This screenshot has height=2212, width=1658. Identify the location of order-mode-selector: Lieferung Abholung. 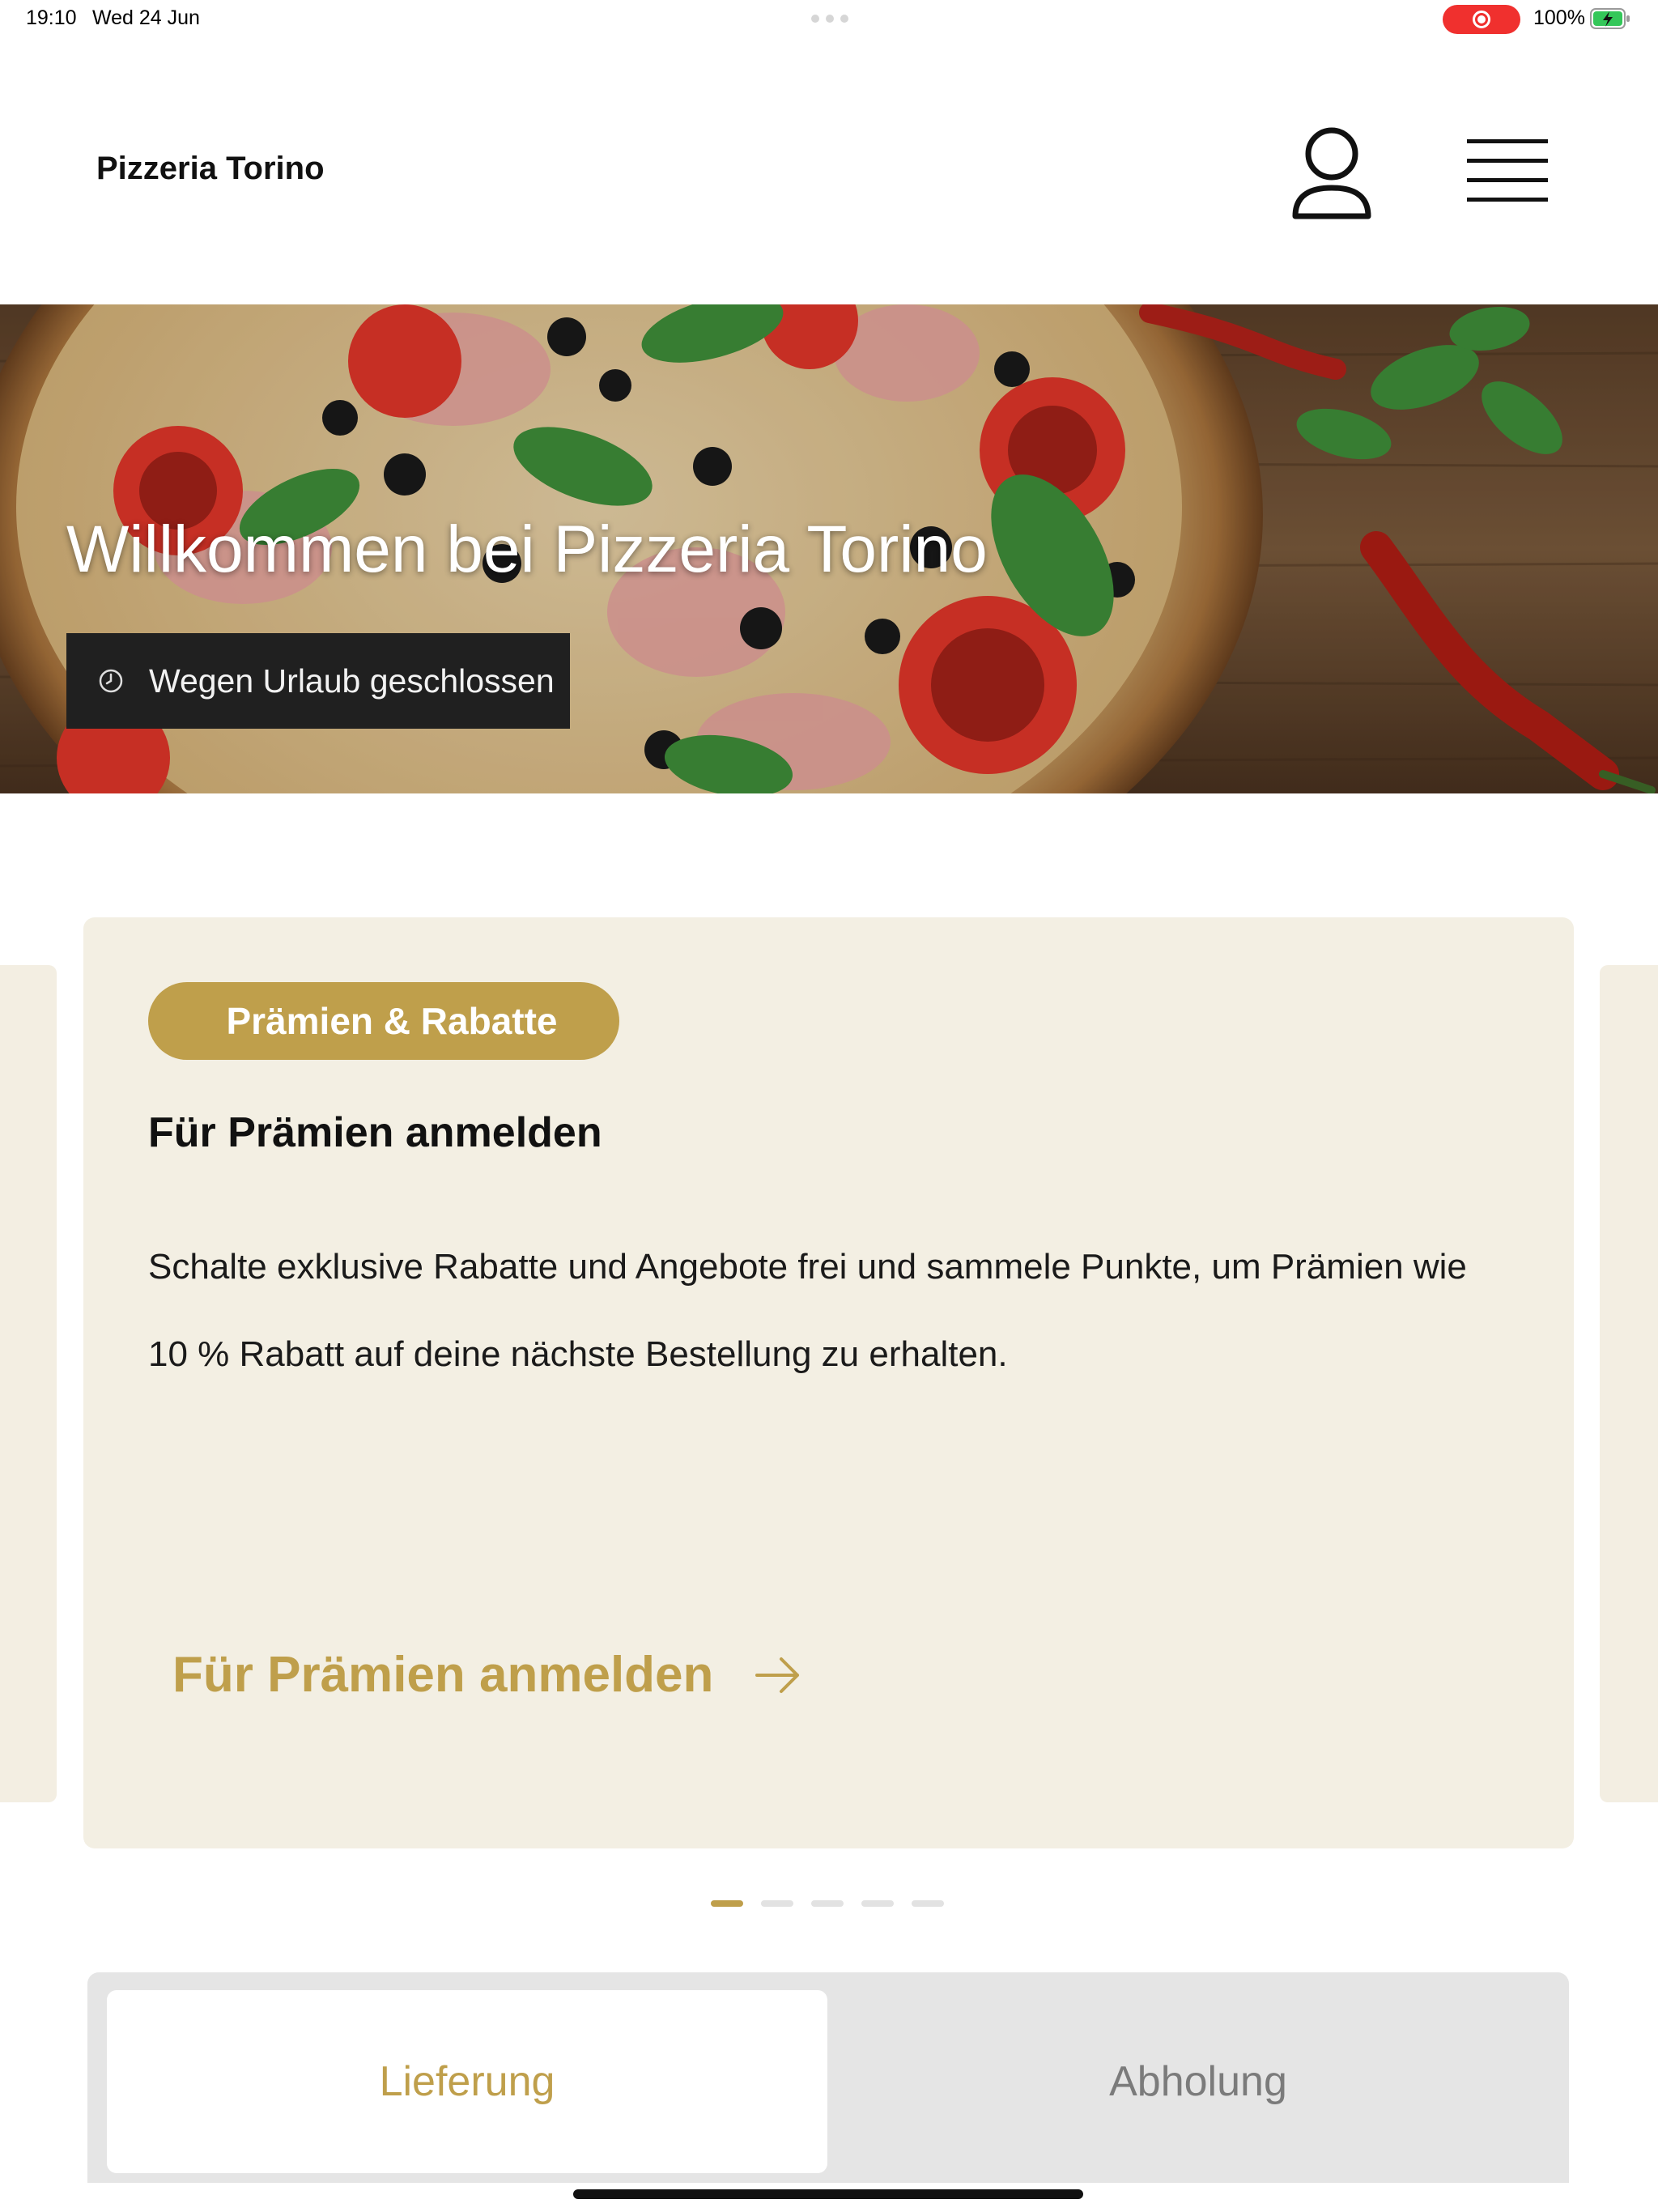
(828, 2078).